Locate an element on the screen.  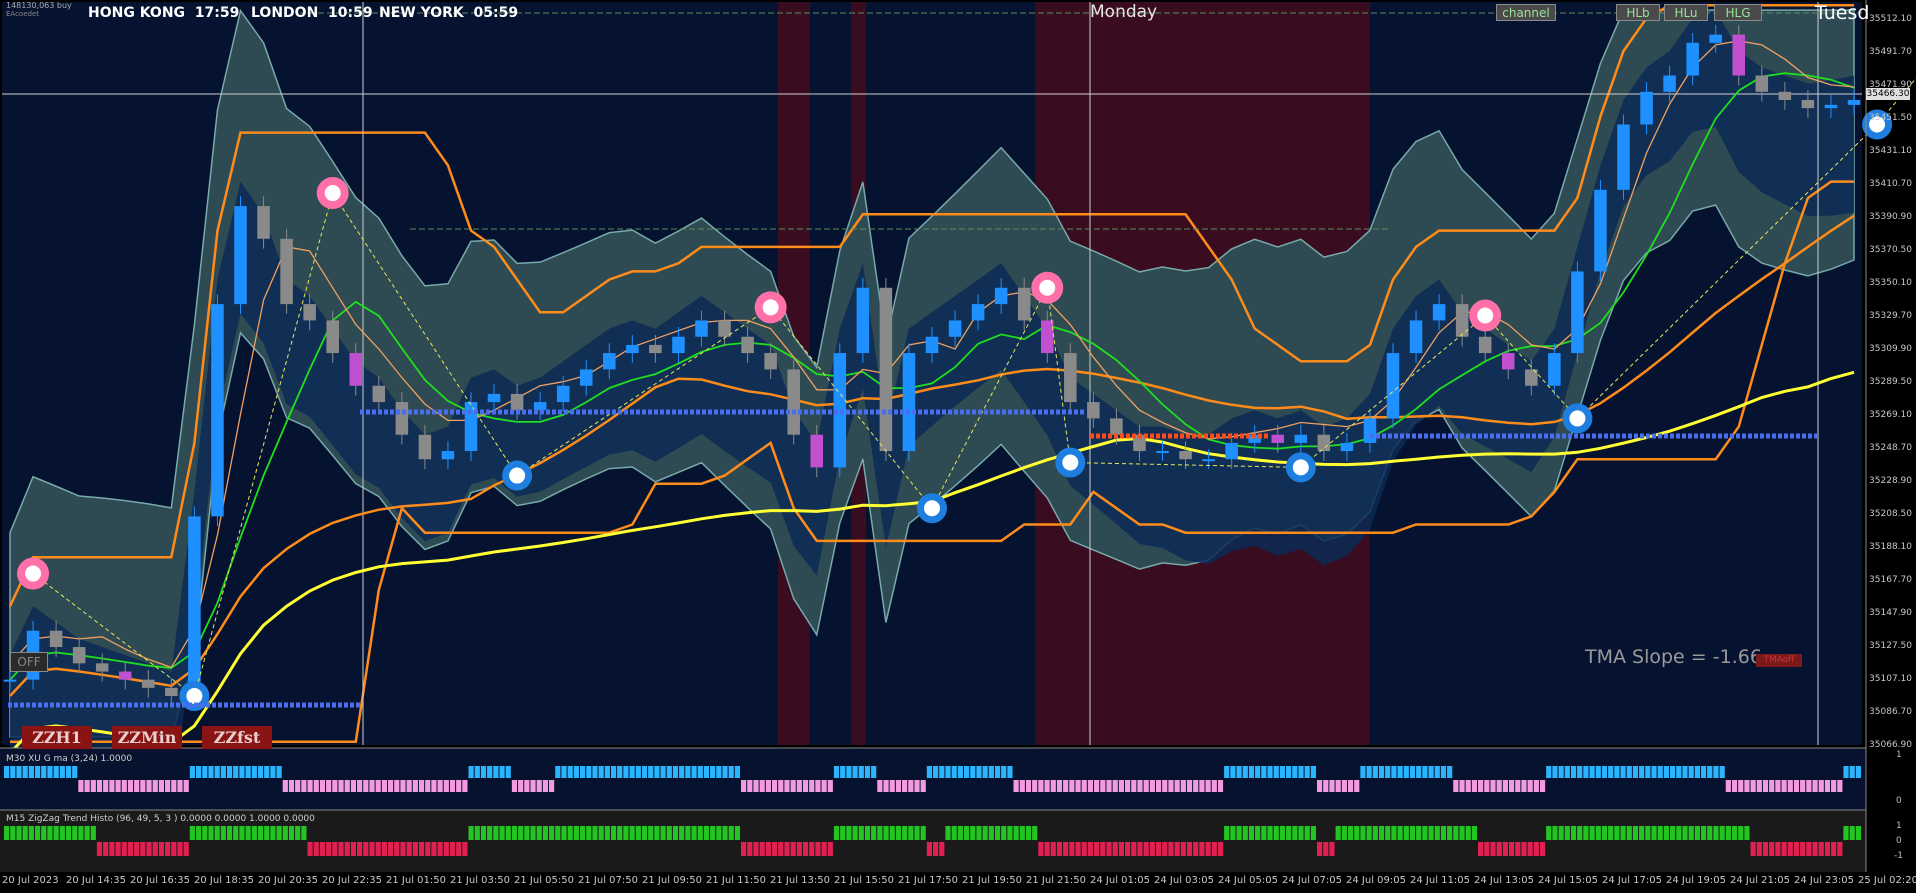
tma-slope-readout: TMA Slope = -1.66 is located at coordinates (1673, 657).